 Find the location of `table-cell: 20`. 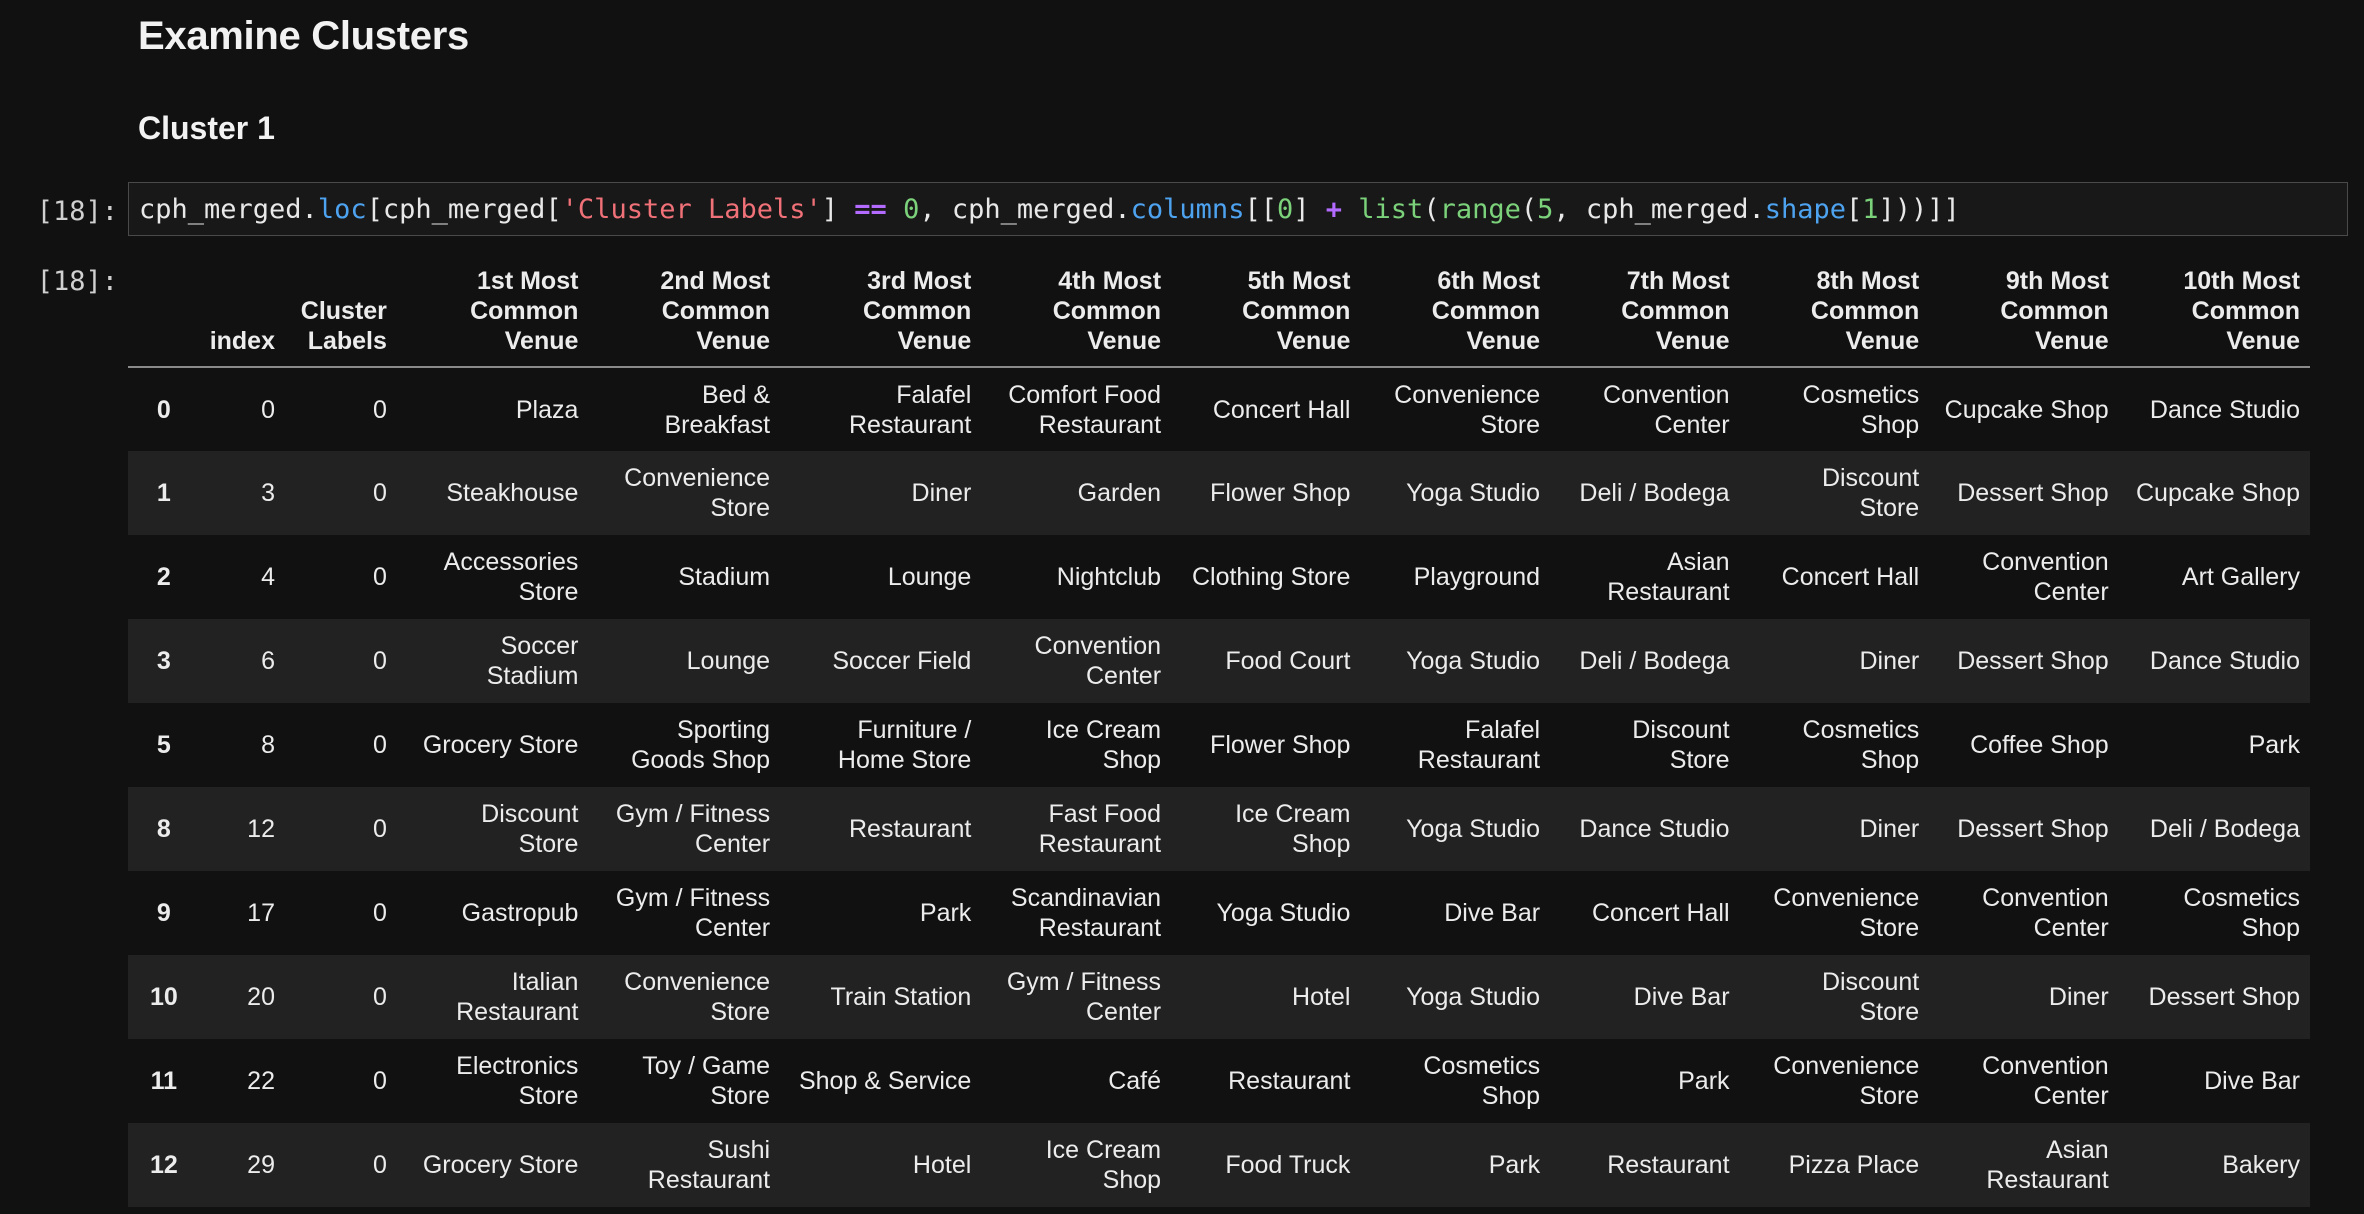

table-cell: 20 is located at coordinates (261, 997).